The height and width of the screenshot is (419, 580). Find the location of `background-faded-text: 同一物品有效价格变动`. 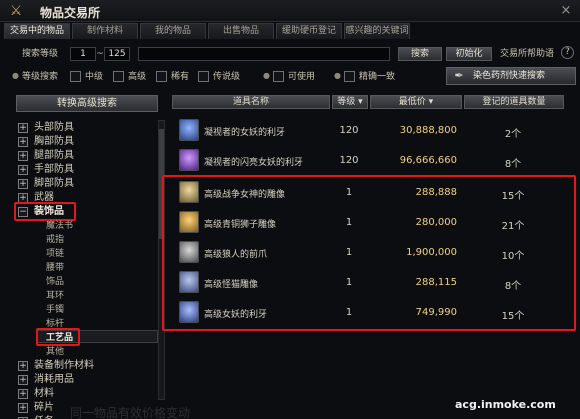

background-faded-text: 同一物品有效价格变动 is located at coordinates (130, 412).